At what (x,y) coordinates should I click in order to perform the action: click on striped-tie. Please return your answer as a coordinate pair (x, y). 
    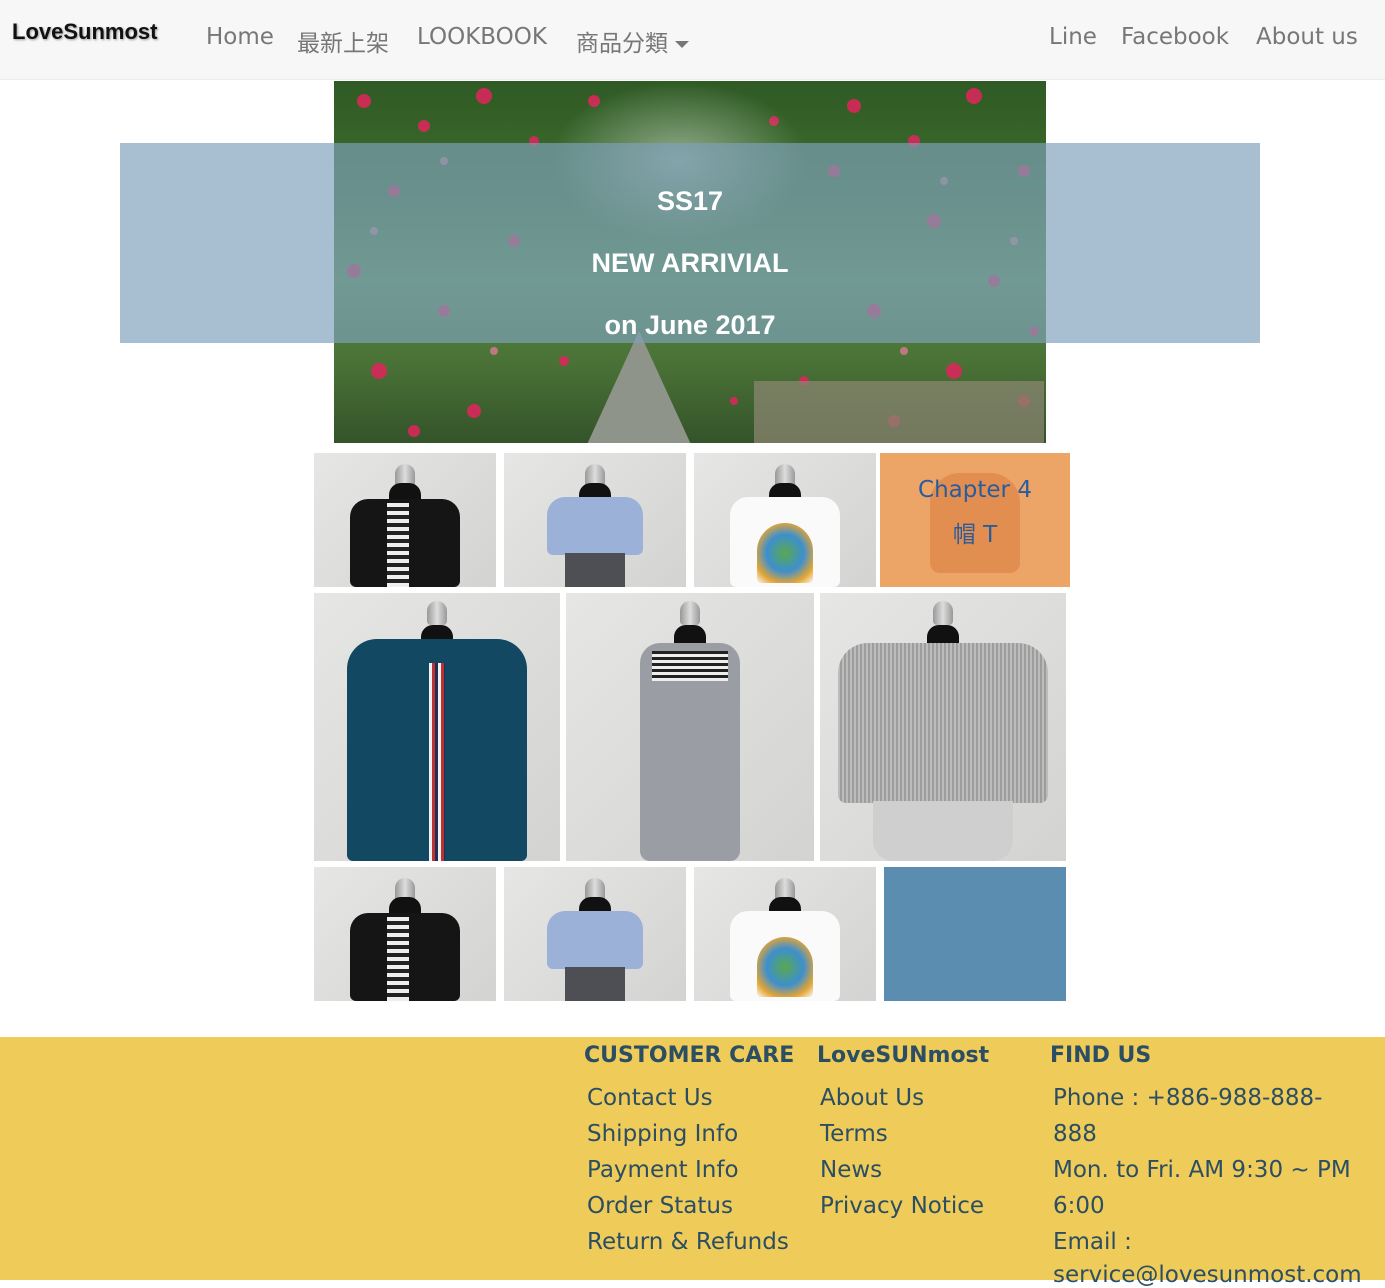
    Looking at the image, I should click on (437, 762).